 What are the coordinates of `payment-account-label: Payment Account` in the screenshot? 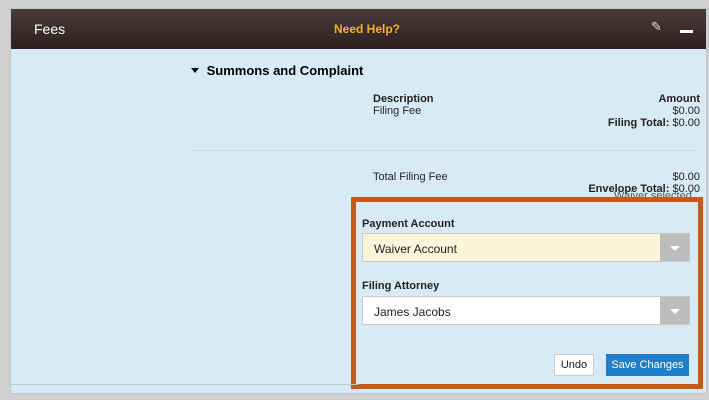 It's located at (408, 224).